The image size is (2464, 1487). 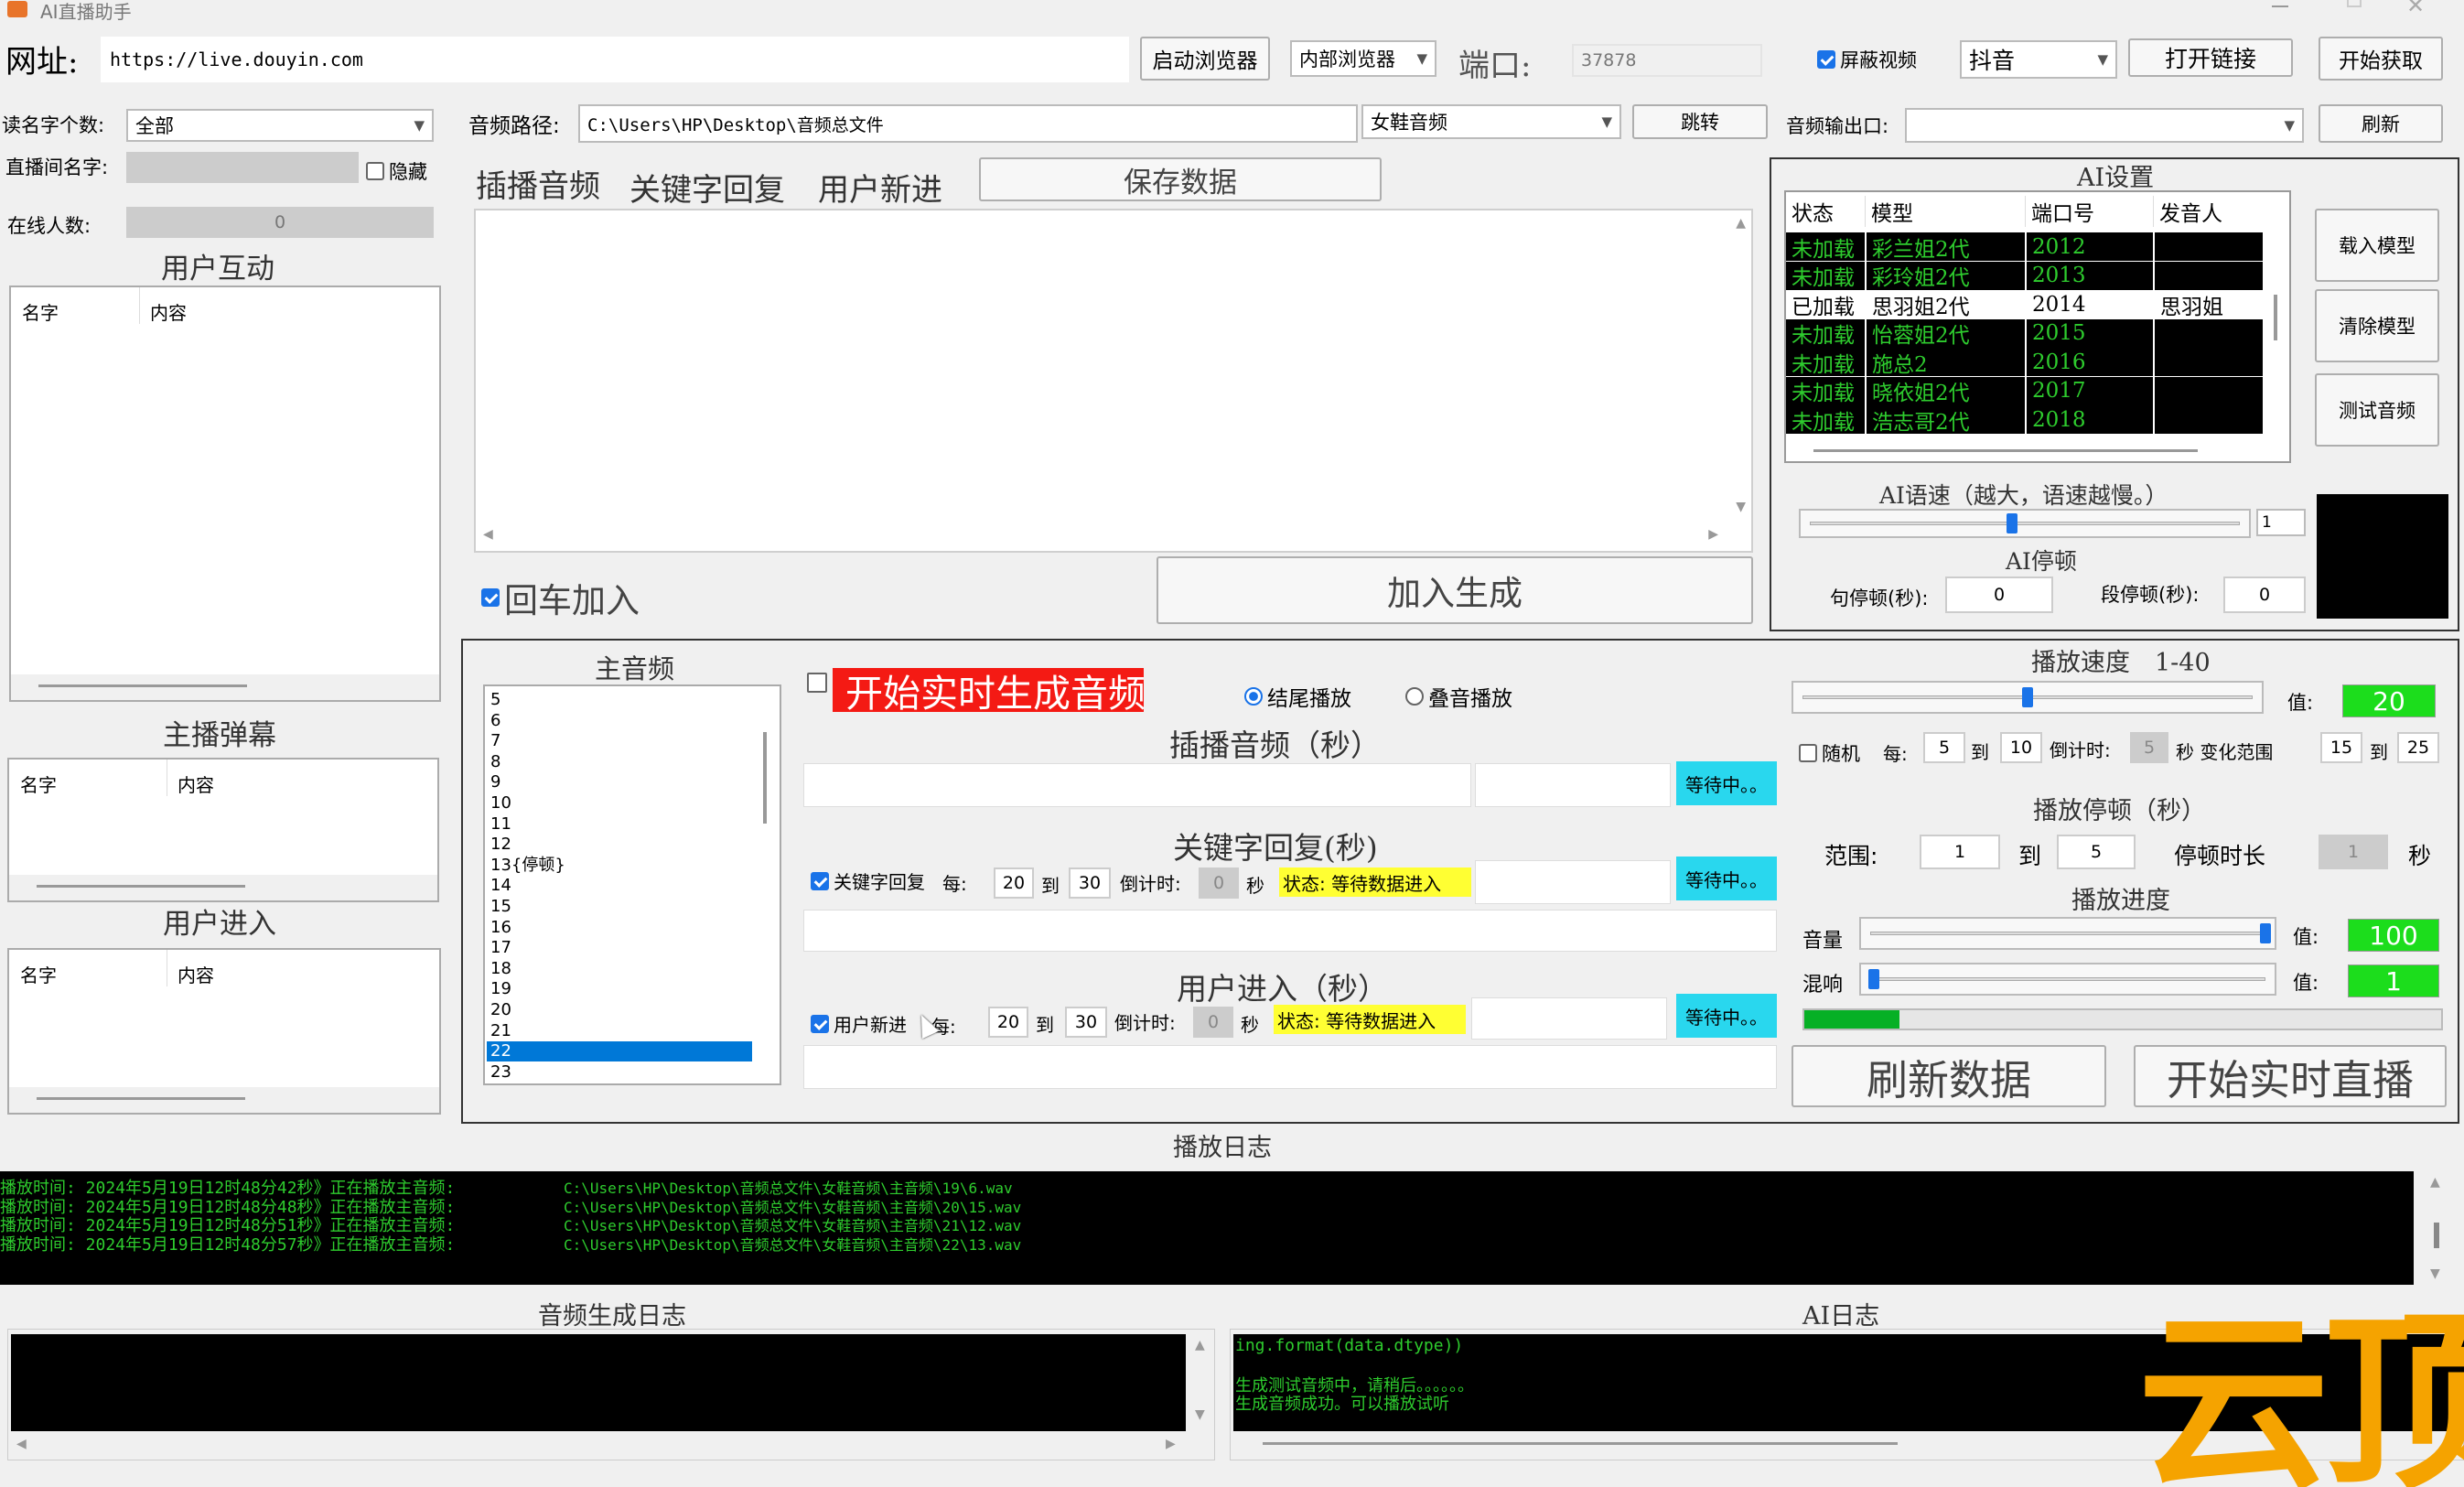 I want to click on range-to-input: 25, so click(x=2418, y=747).